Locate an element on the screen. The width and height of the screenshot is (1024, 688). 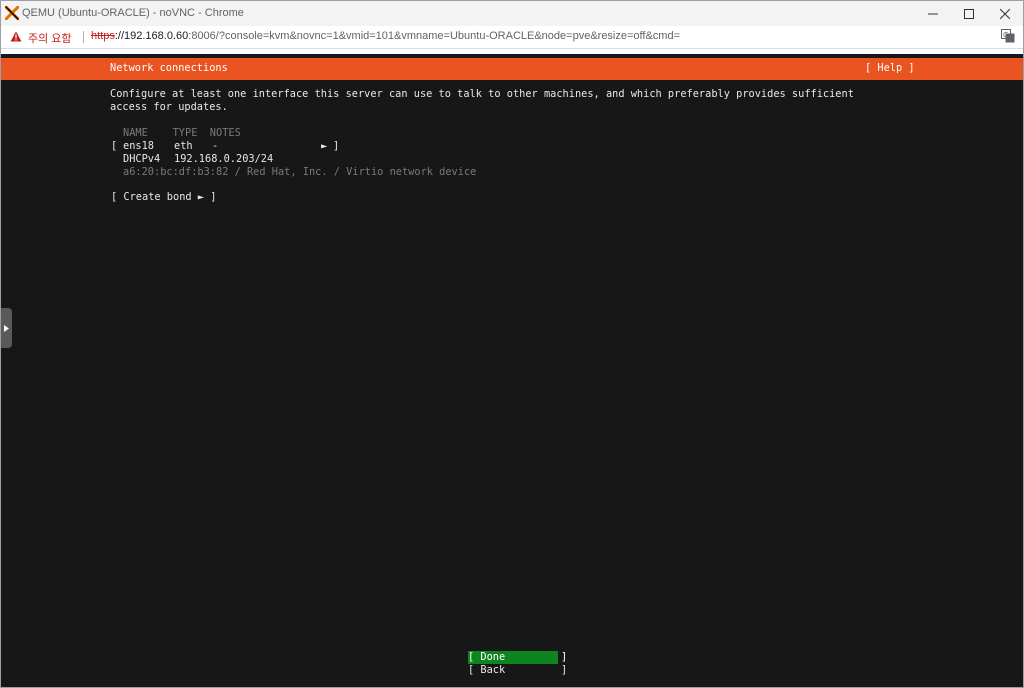
interface-name: ens18 is located at coordinates (138, 146).